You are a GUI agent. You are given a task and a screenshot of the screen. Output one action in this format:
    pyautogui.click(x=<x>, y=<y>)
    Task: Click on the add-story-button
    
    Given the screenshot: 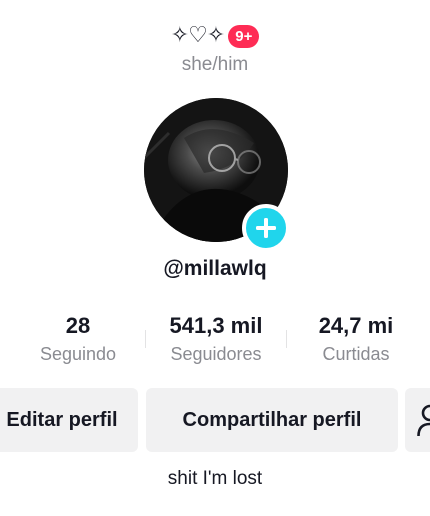 What is the action you would take?
    pyautogui.click(x=266, y=228)
    